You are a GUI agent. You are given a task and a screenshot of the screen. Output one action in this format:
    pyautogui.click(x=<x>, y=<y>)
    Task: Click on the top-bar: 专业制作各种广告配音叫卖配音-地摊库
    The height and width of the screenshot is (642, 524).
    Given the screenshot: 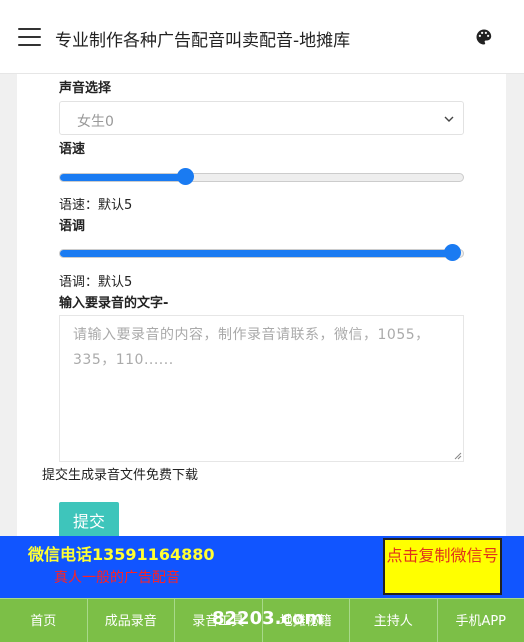 What is the action you would take?
    pyautogui.click(x=262, y=37)
    